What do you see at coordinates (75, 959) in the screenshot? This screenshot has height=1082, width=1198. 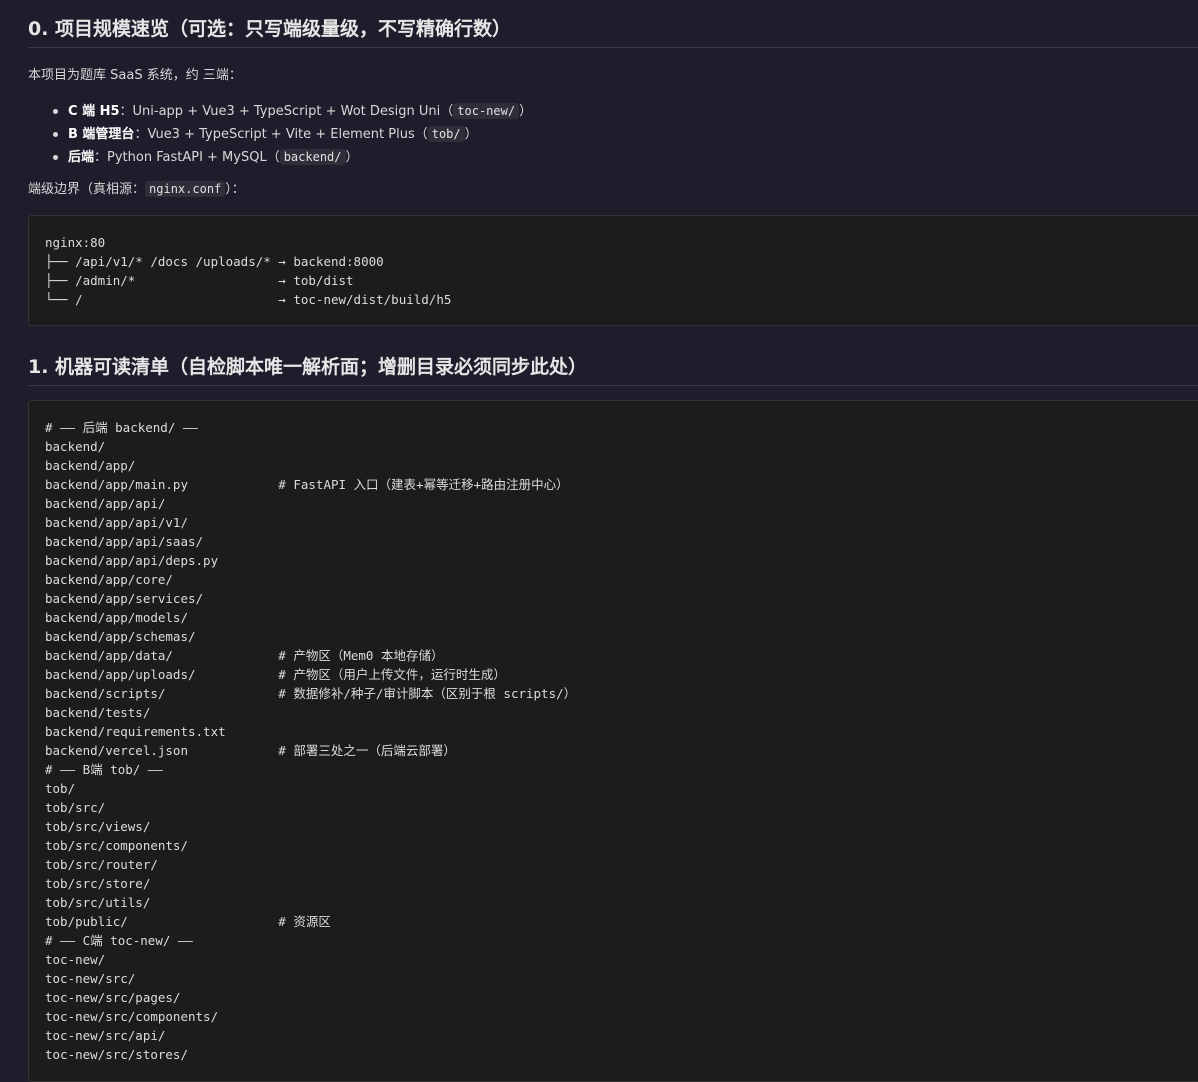 I see `code-line: toc-new/` at bounding box center [75, 959].